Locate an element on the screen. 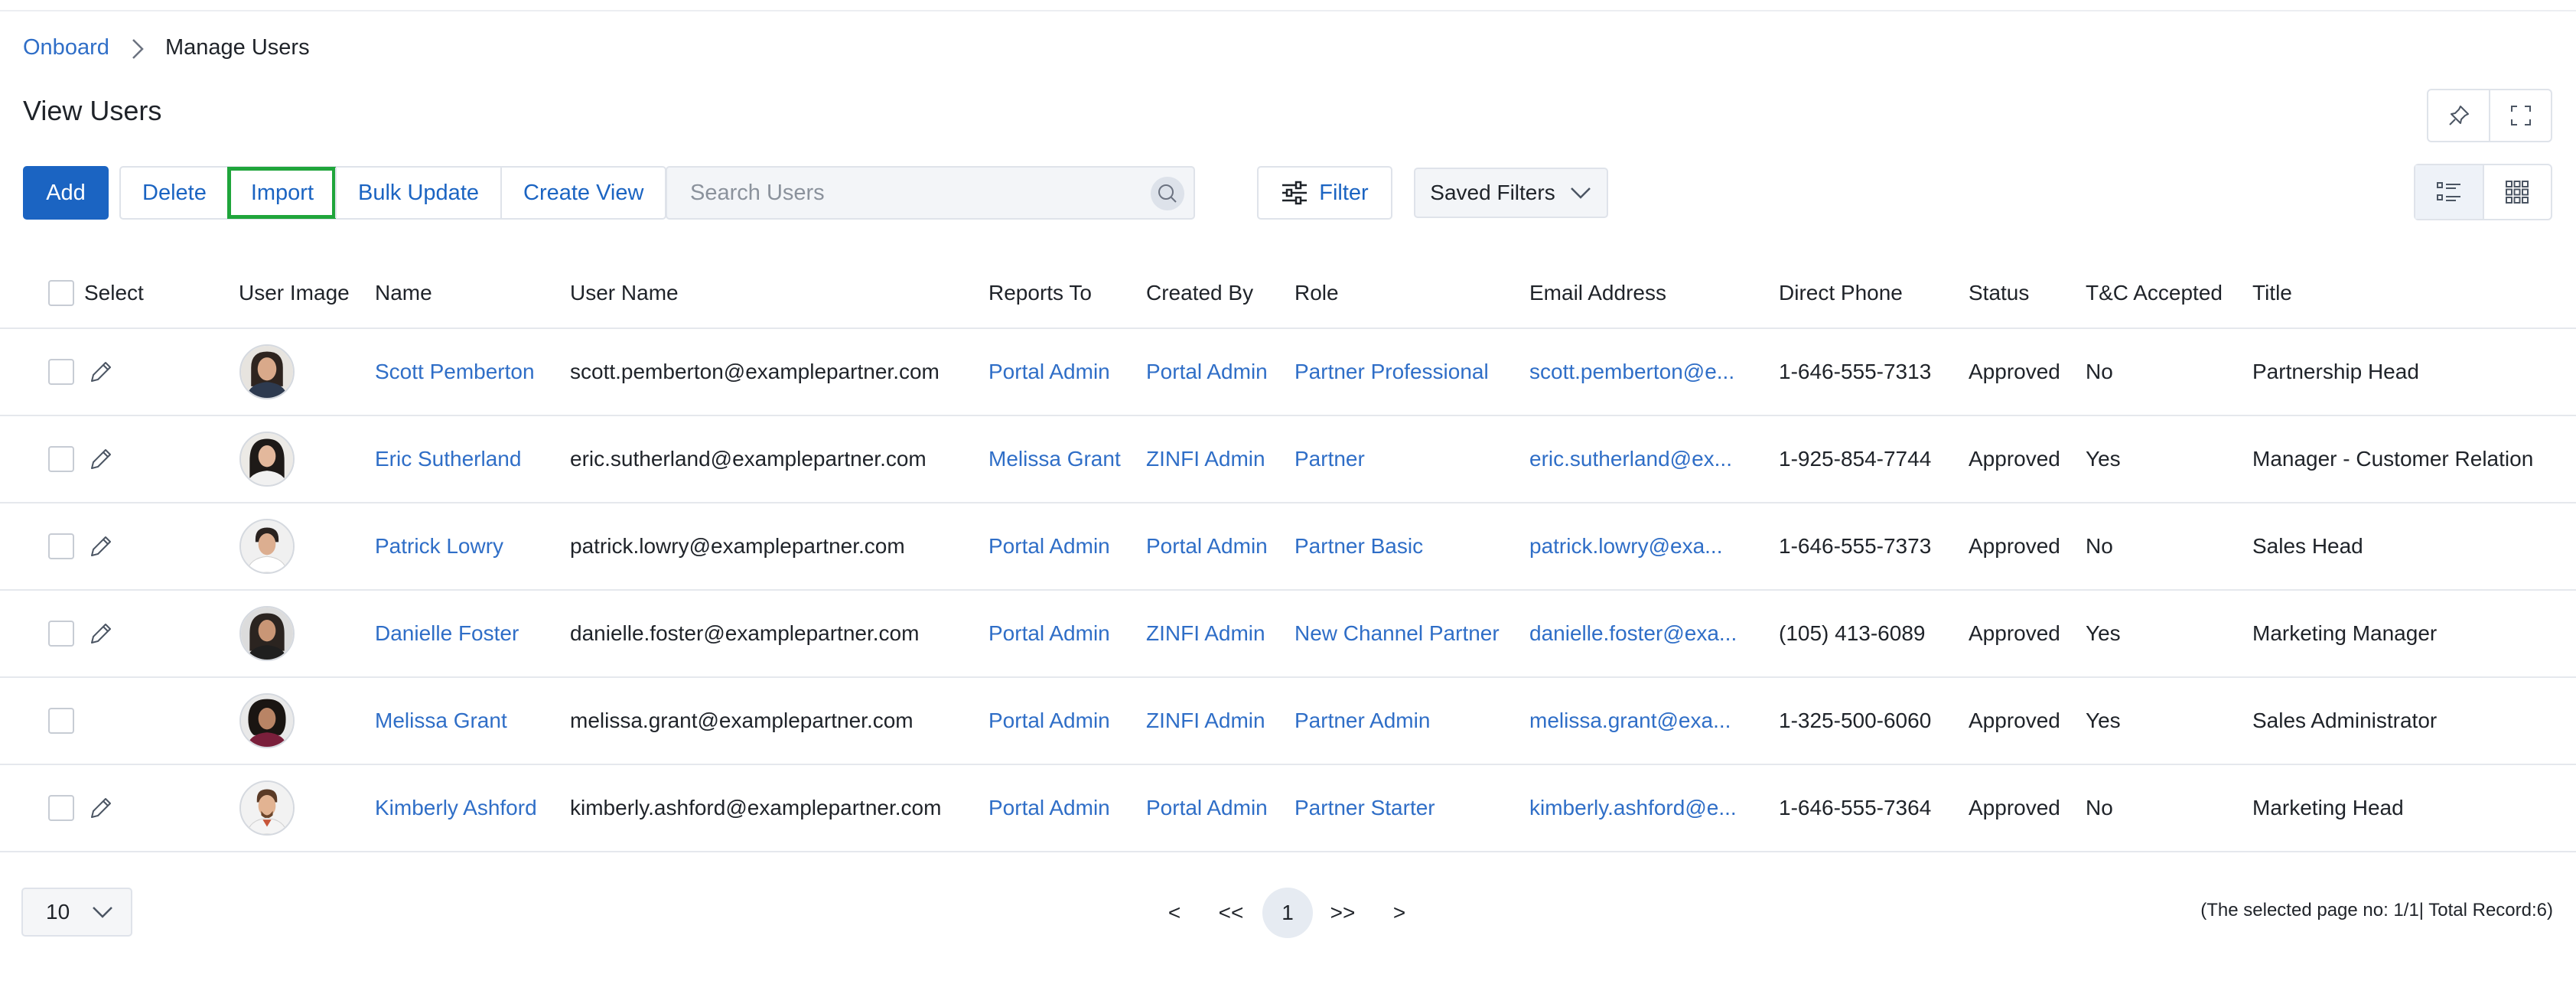  header-reports-to: Reports To is located at coordinates (1040, 293).